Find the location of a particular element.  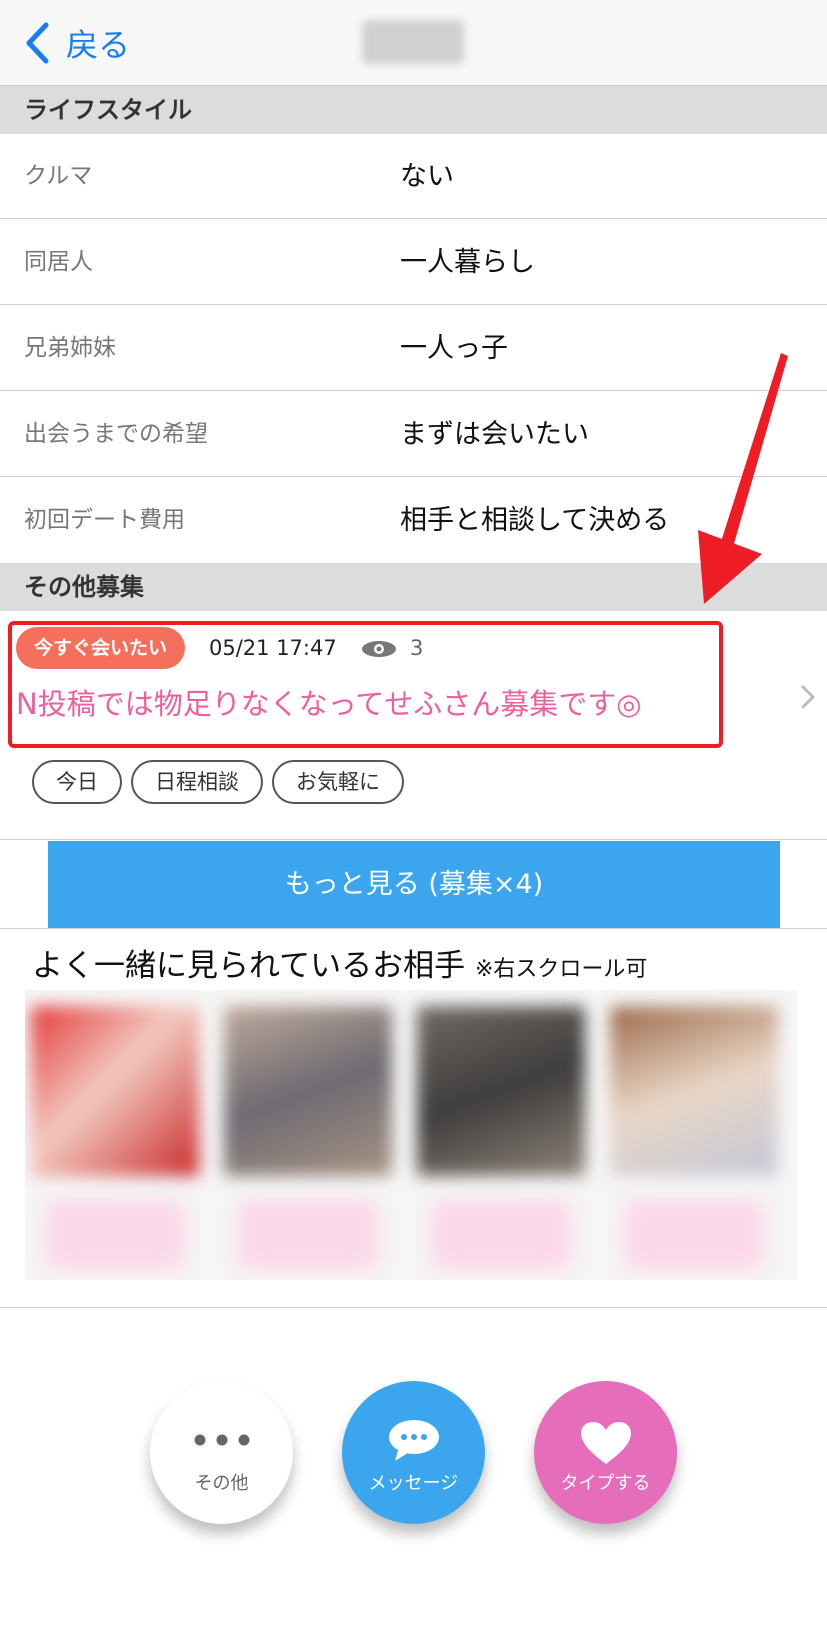

like-button-label: タイプする is located at coordinates (605, 1483).